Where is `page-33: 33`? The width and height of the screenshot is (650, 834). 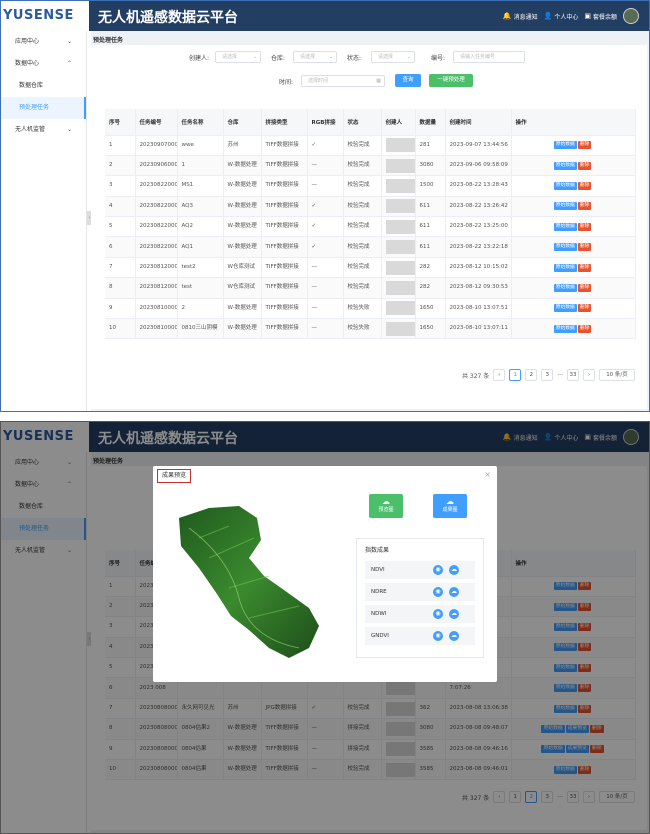 page-33: 33 is located at coordinates (573, 375).